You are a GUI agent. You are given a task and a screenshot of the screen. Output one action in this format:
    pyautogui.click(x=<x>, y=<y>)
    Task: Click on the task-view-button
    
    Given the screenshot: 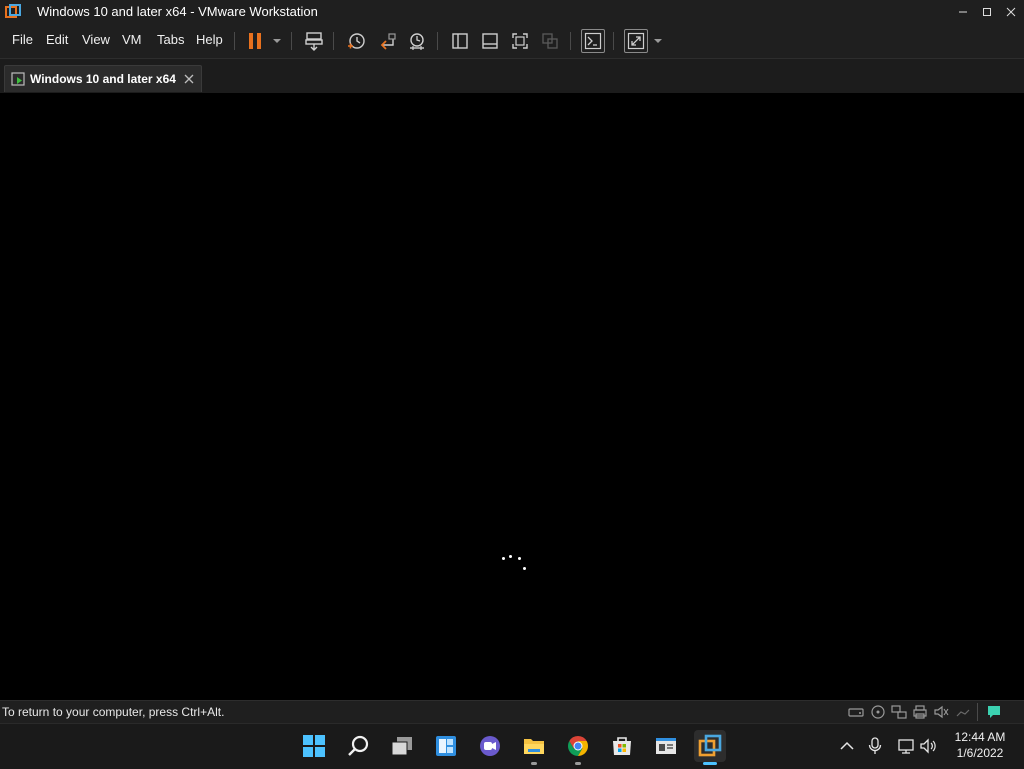 What is the action you would take?
    pyautogui.click(x=402, y=746)
    